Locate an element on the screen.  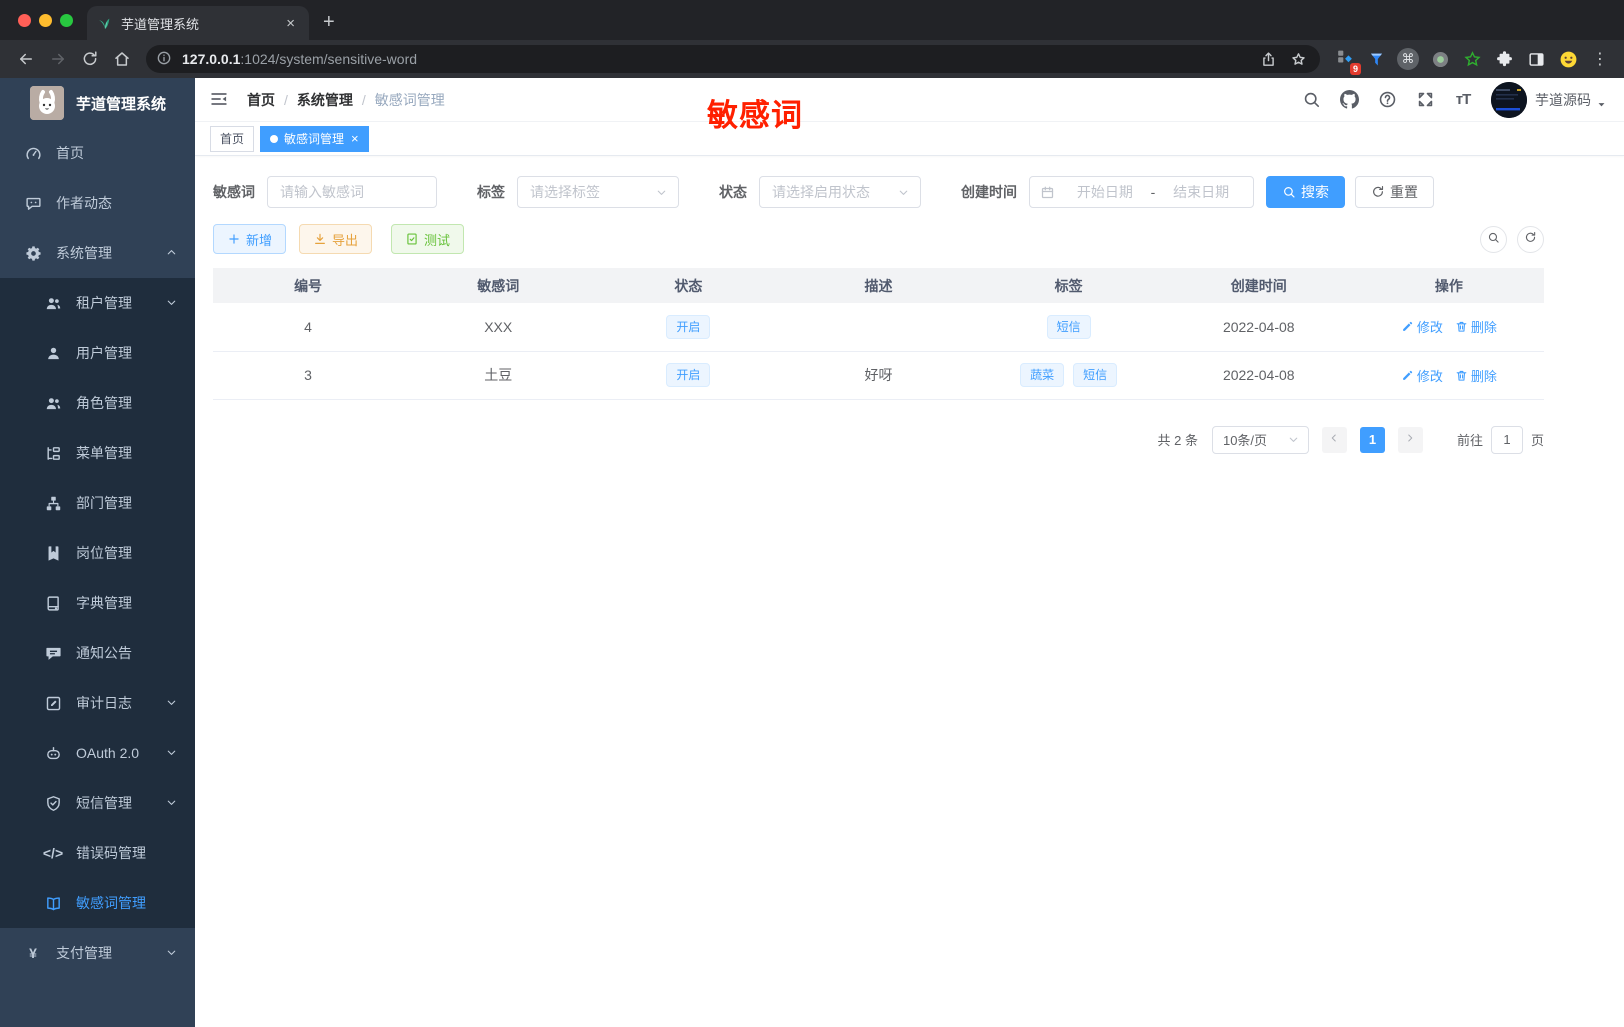
search-button: 搜索 is located at coordinates (1305, 192).